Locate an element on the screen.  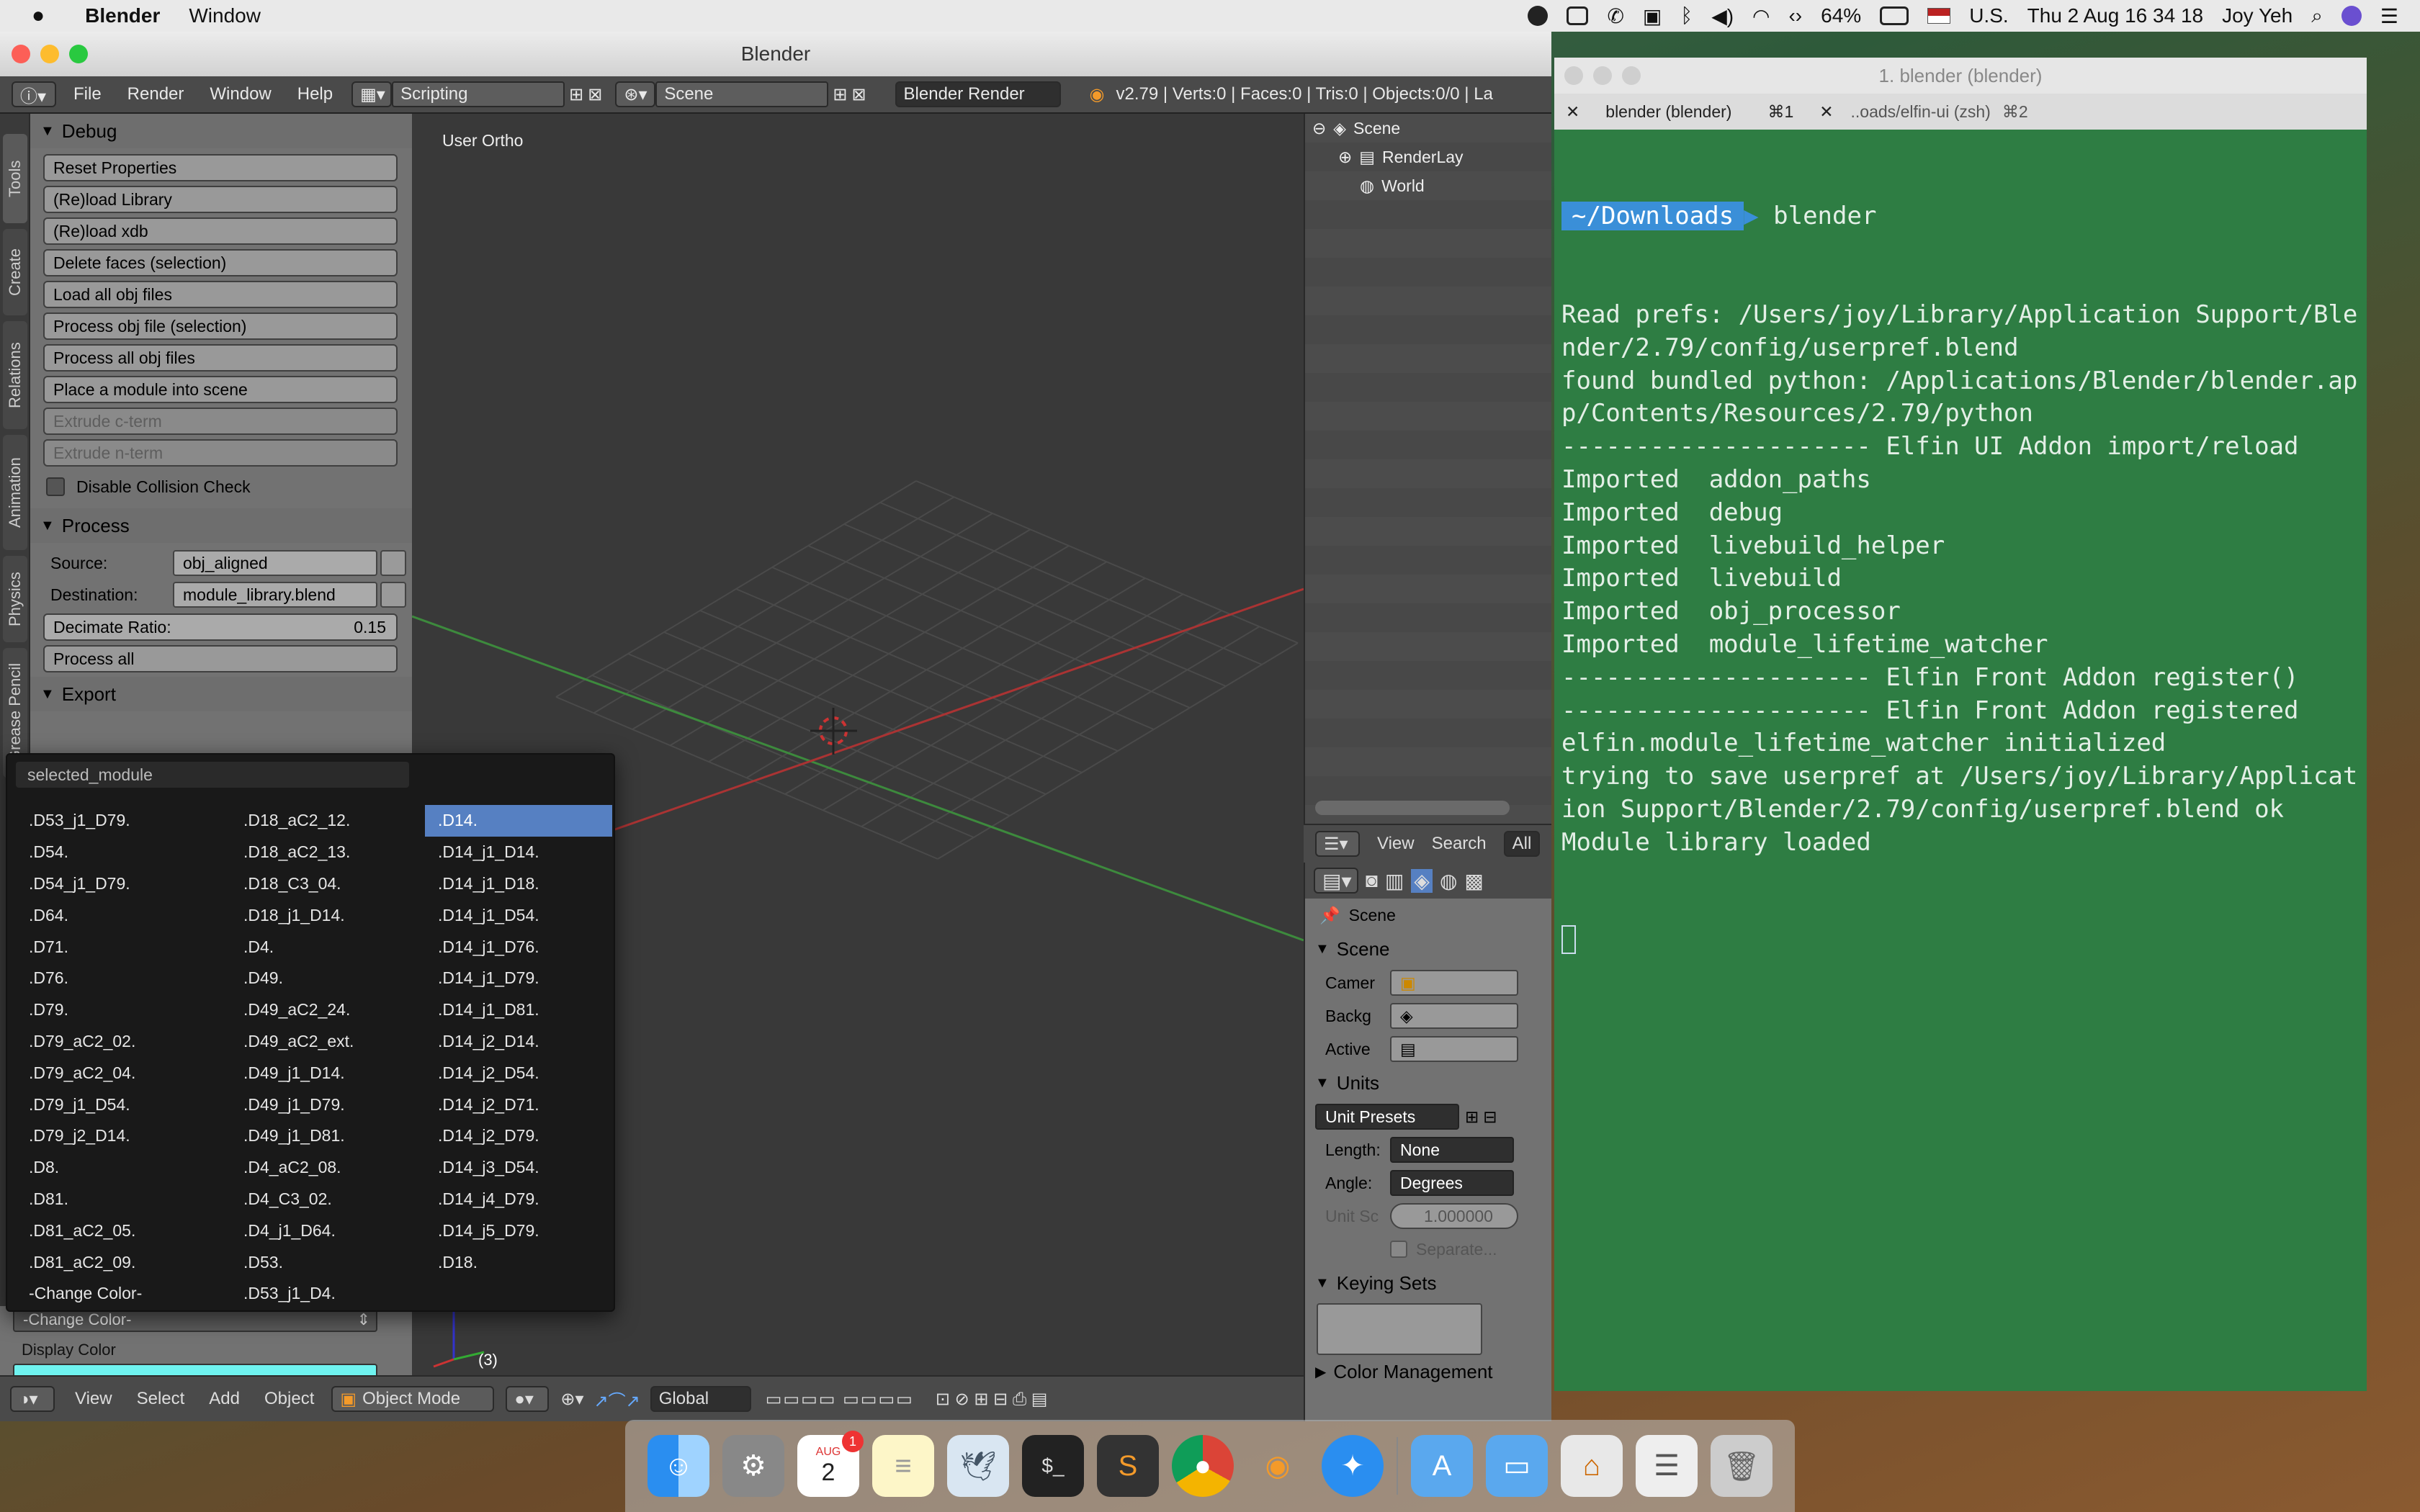
bluetooth-icon: ᛒ is located at coordinates (1686, 15).